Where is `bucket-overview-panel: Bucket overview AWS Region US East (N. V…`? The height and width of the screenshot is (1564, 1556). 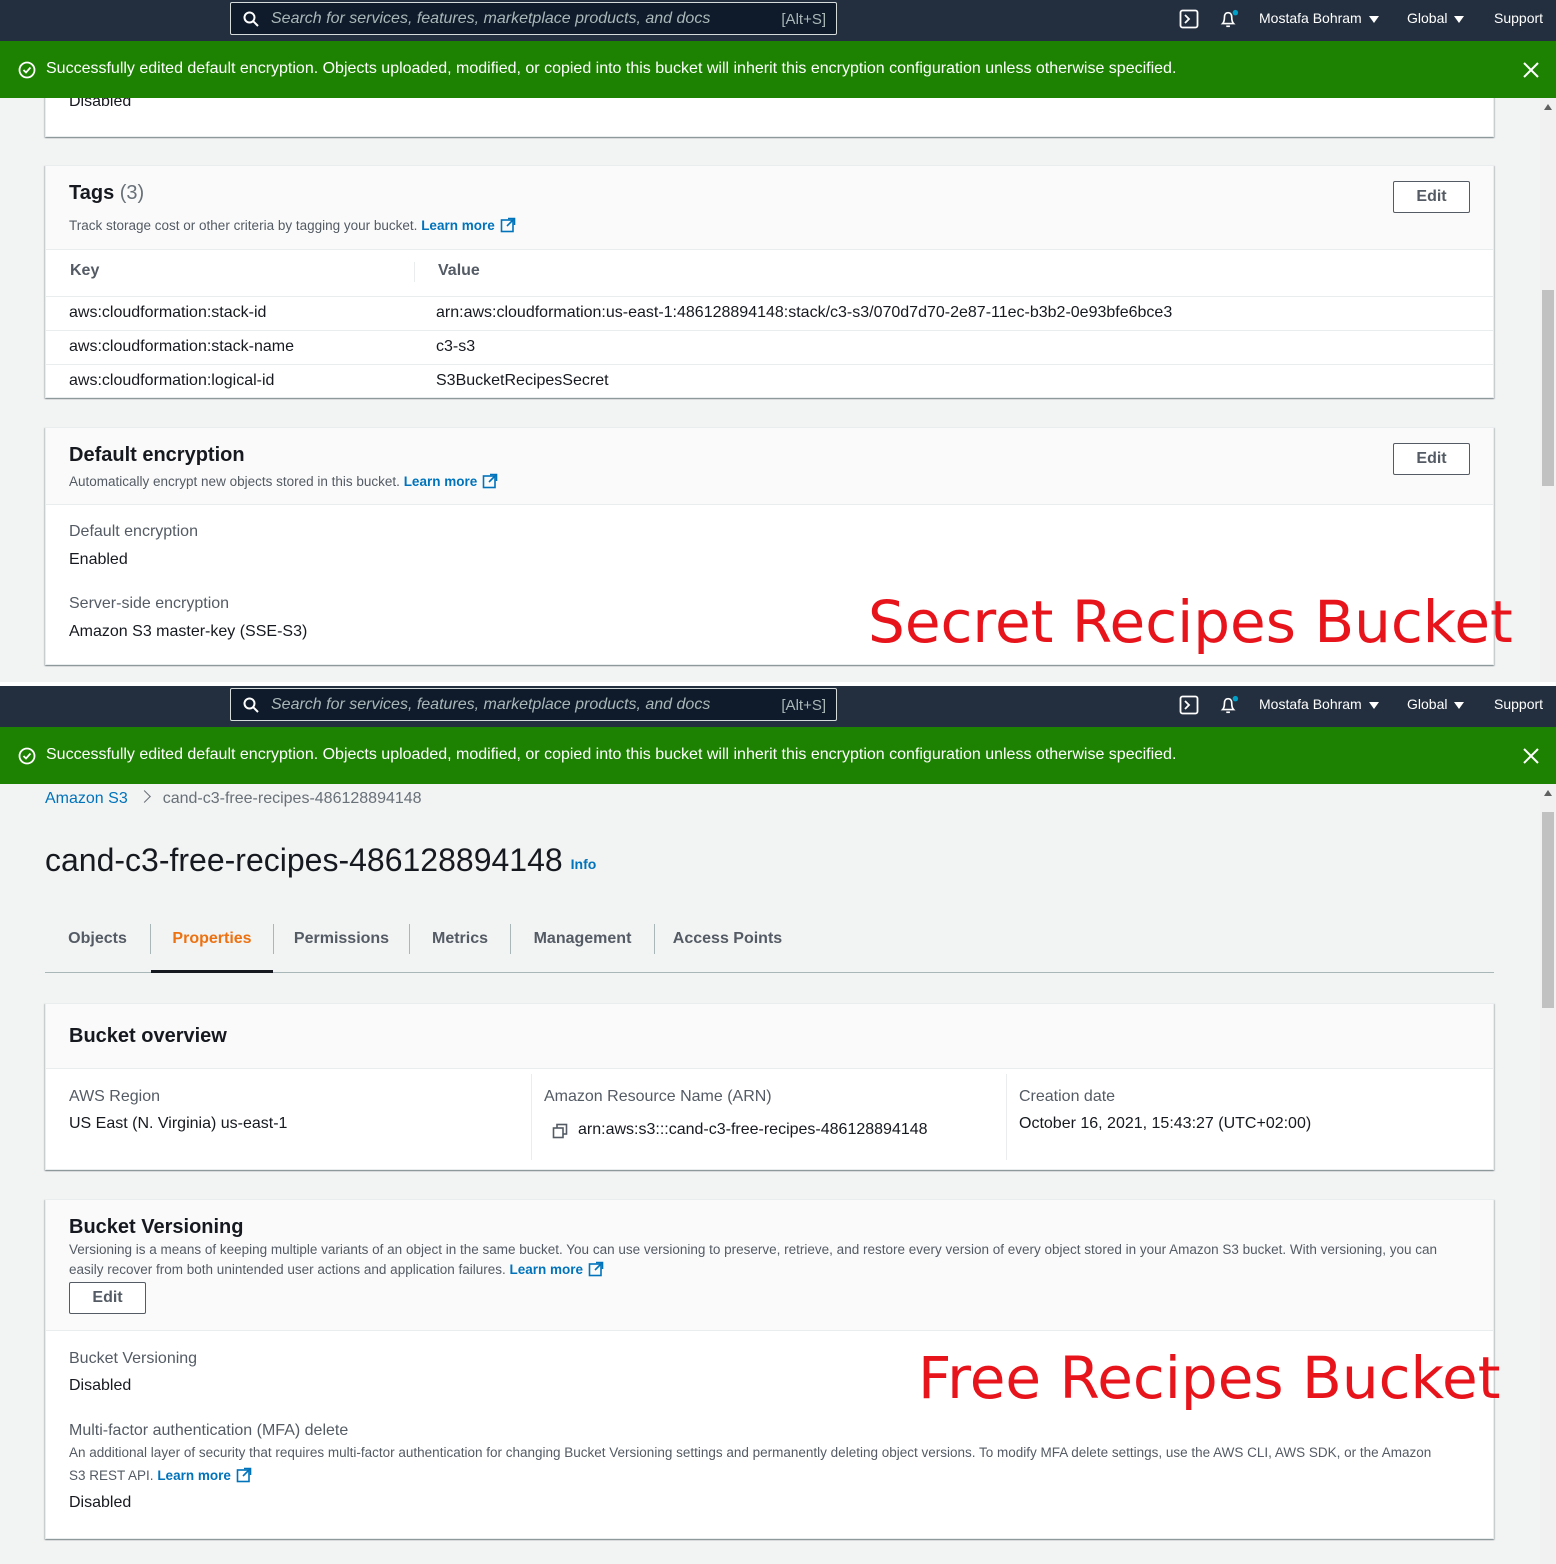
bucket-overview-panel: Bucket overview AWS Region US East (N. V… is located at coordinates (769, 1086).